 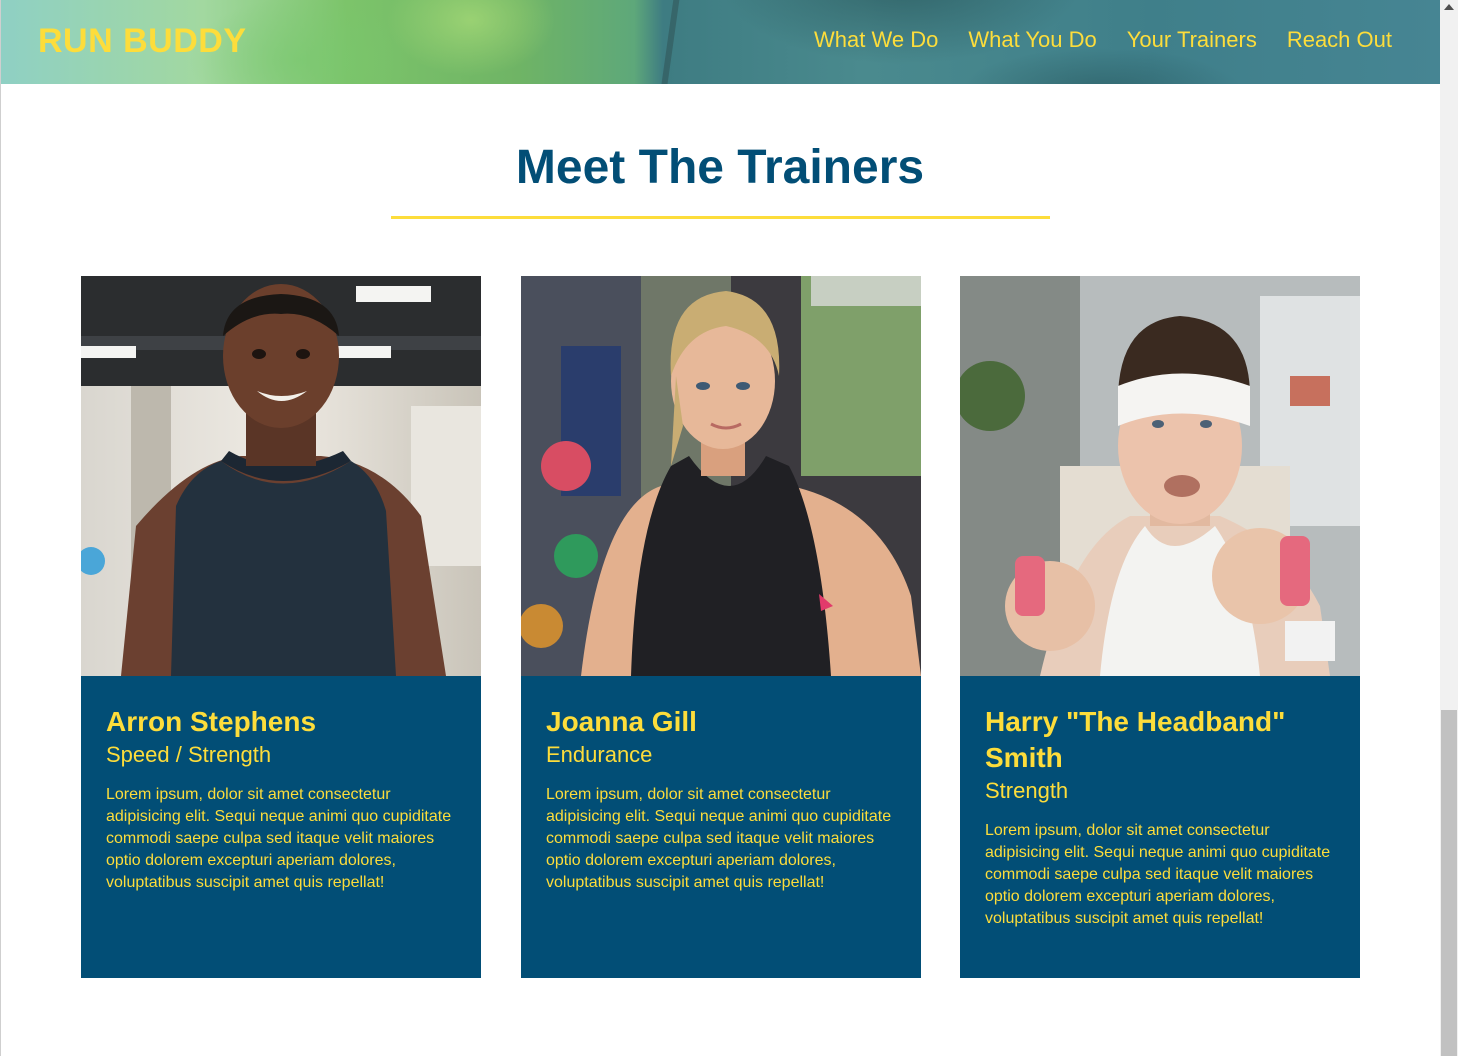 I want to click on site-logo: RUN BUDDY, so click(x=142, y=41).